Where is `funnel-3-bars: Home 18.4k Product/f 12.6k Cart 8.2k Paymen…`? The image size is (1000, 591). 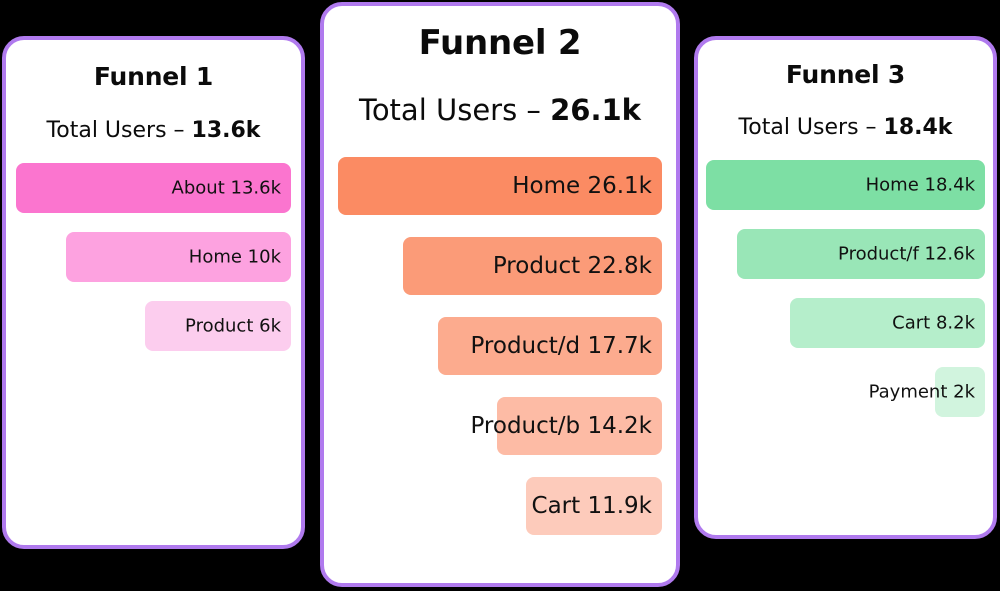 funnel-3-bars: Home 18.4k Product/f 12.6k Cart 8.2k Paymen… is located at coordinates (845, 298).